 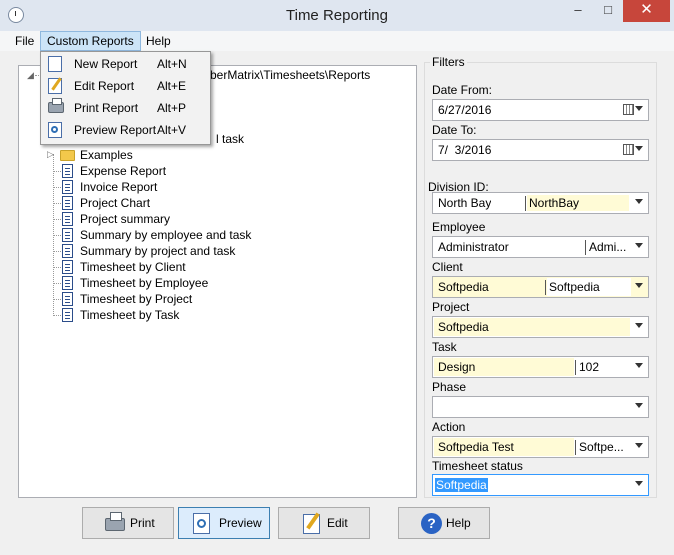 What do you see at coordinates (578, 11) in the screenshot?
I see `minimize-button: –` at bounding box center [578, 11].